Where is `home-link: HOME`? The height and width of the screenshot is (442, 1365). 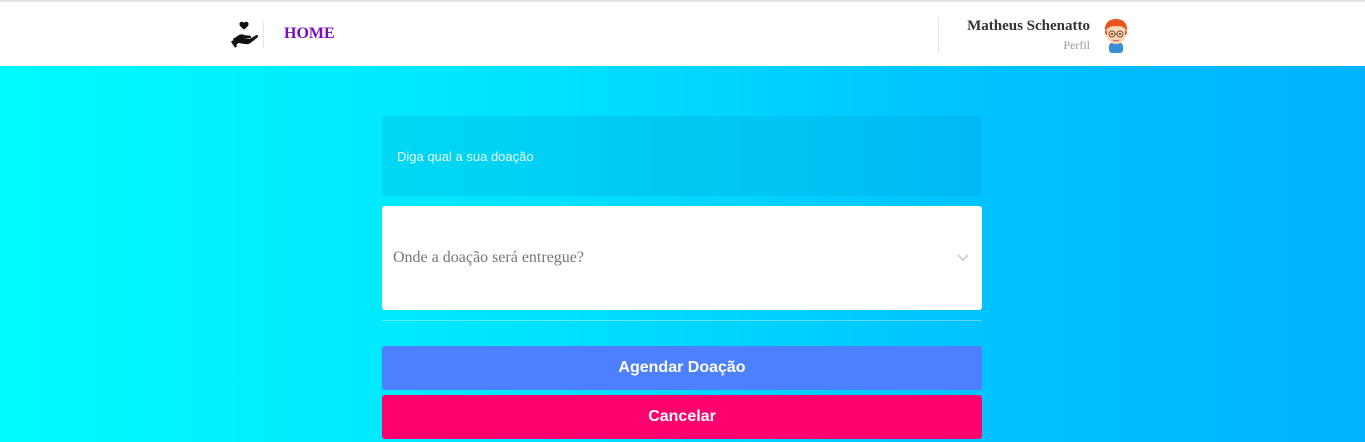 home-link: HOME is located at coordinates (309, 34).